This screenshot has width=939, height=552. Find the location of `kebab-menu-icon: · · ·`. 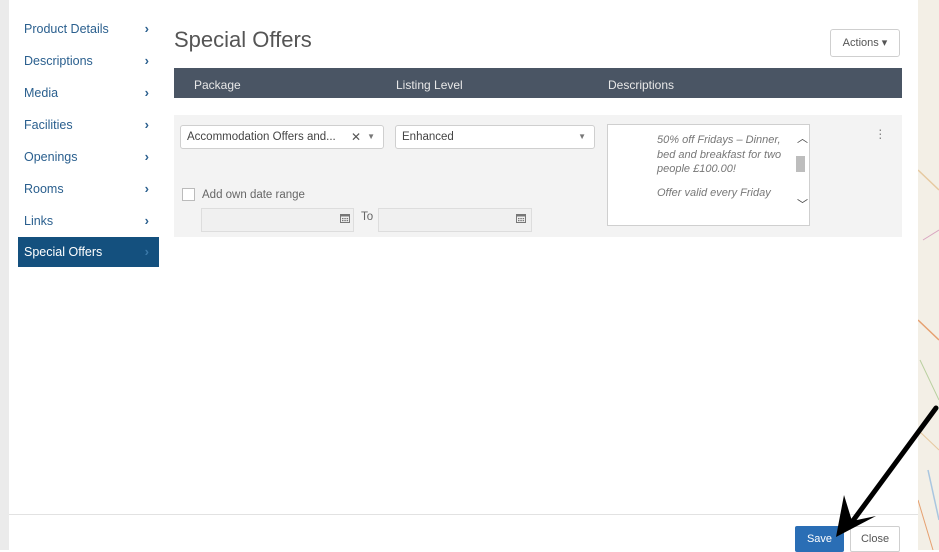

kebab-menu-icon: · · · is located at coordinates (880, 133).